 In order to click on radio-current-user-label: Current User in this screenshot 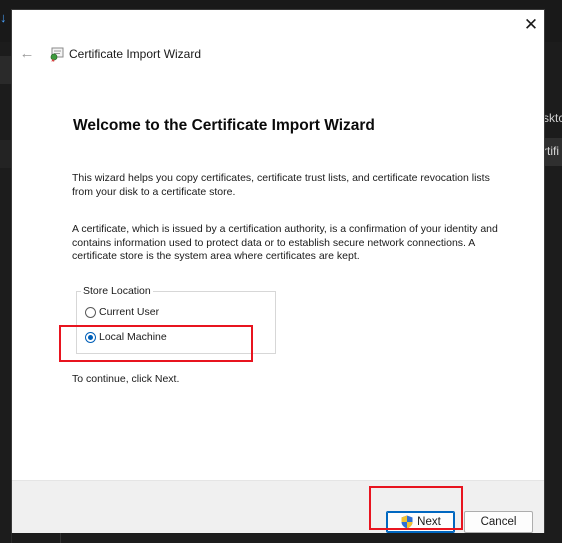, I will do `click(129, 312)`.